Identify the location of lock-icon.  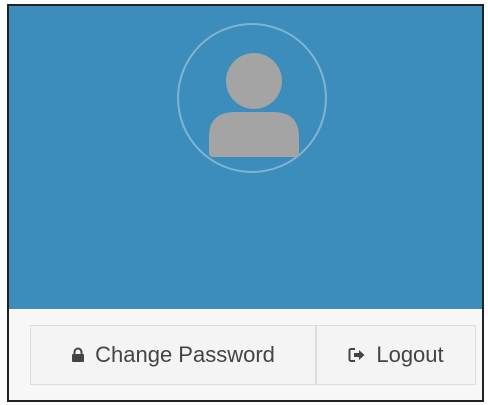
(78, 355).